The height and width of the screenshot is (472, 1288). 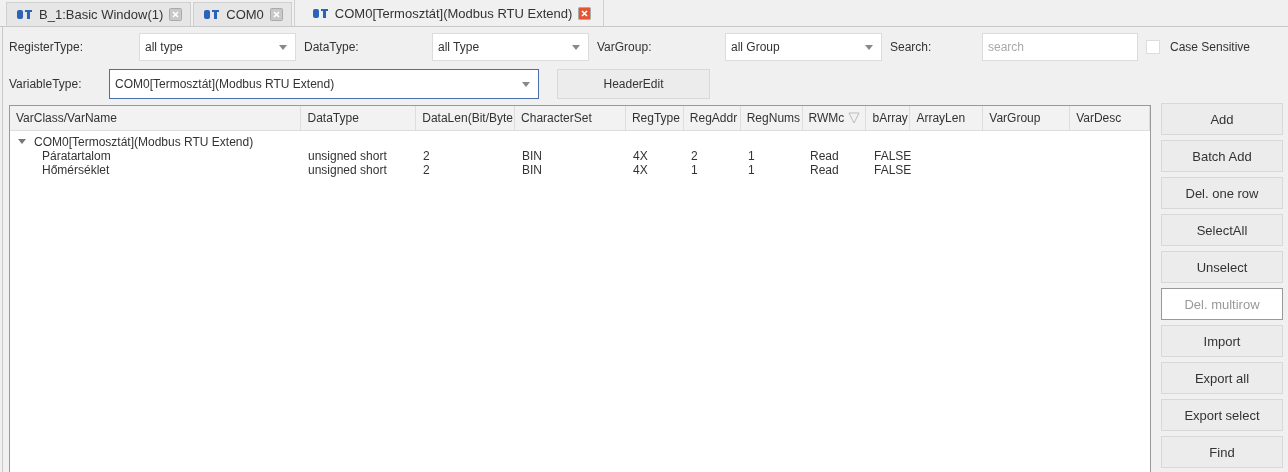 I want to click on field-label: RegisterType:, so click(x=47, y=47).